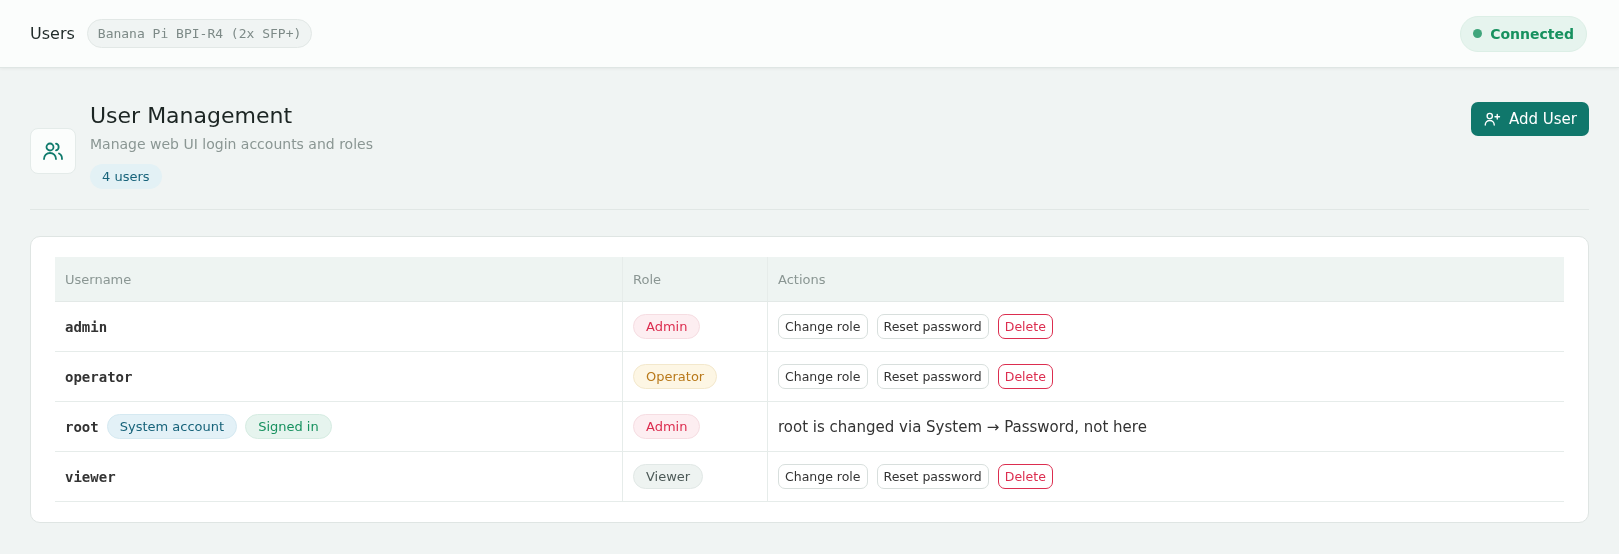 Image resolution: width=1619 pixels, height=554 pixels. Describe the element at coordinates (1530, 119) in the screenshot. I see `add-user-button: Add User` at that location.